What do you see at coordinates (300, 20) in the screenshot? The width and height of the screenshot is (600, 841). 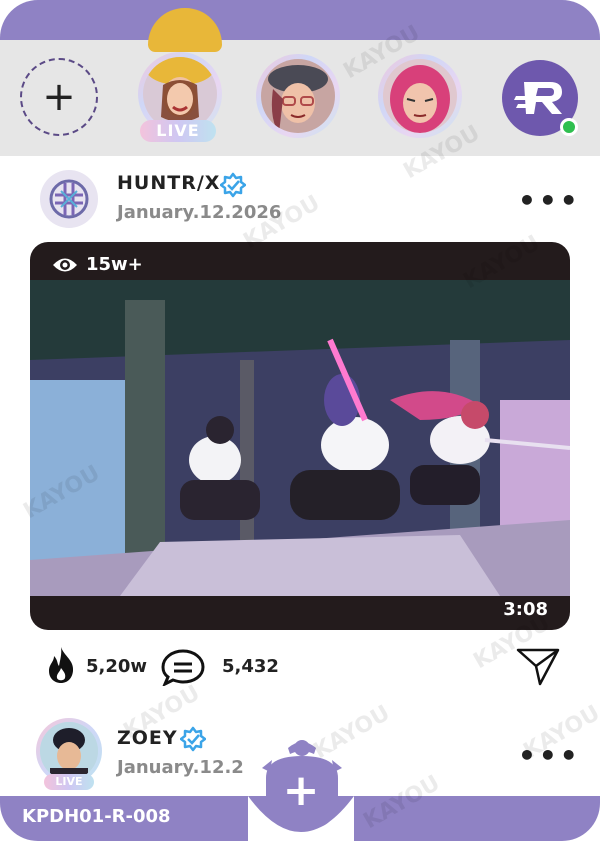 I see `top-bar` at bounding box center [300, 20].